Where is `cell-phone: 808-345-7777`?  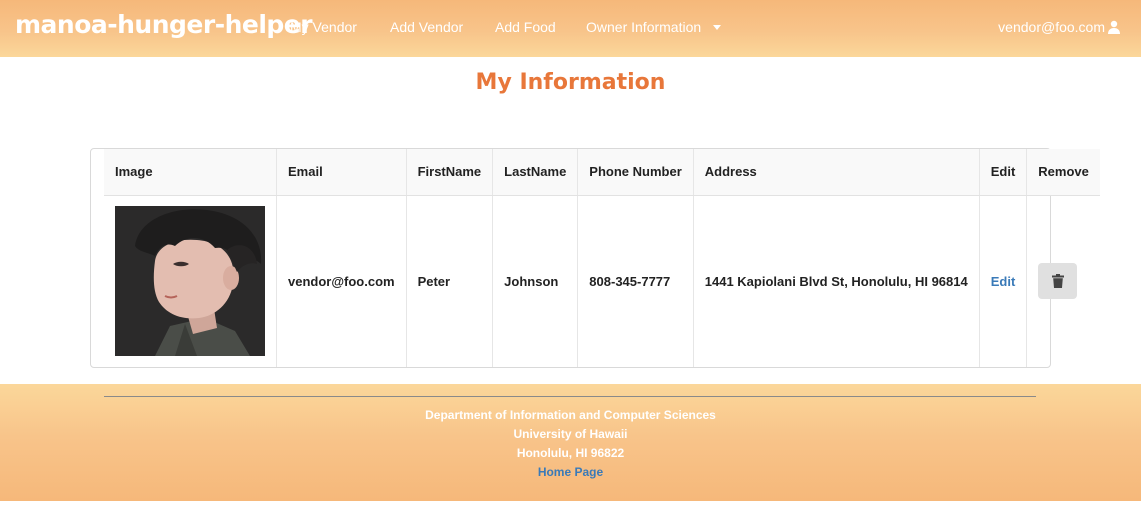 cell-phone: 808-345-7777 is located at coordinates (635, 281).